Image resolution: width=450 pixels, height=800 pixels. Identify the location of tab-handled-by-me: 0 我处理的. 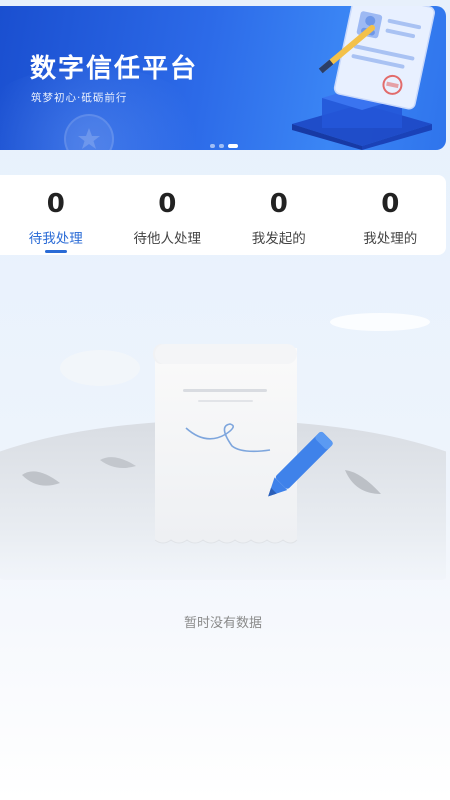
(391, 215).